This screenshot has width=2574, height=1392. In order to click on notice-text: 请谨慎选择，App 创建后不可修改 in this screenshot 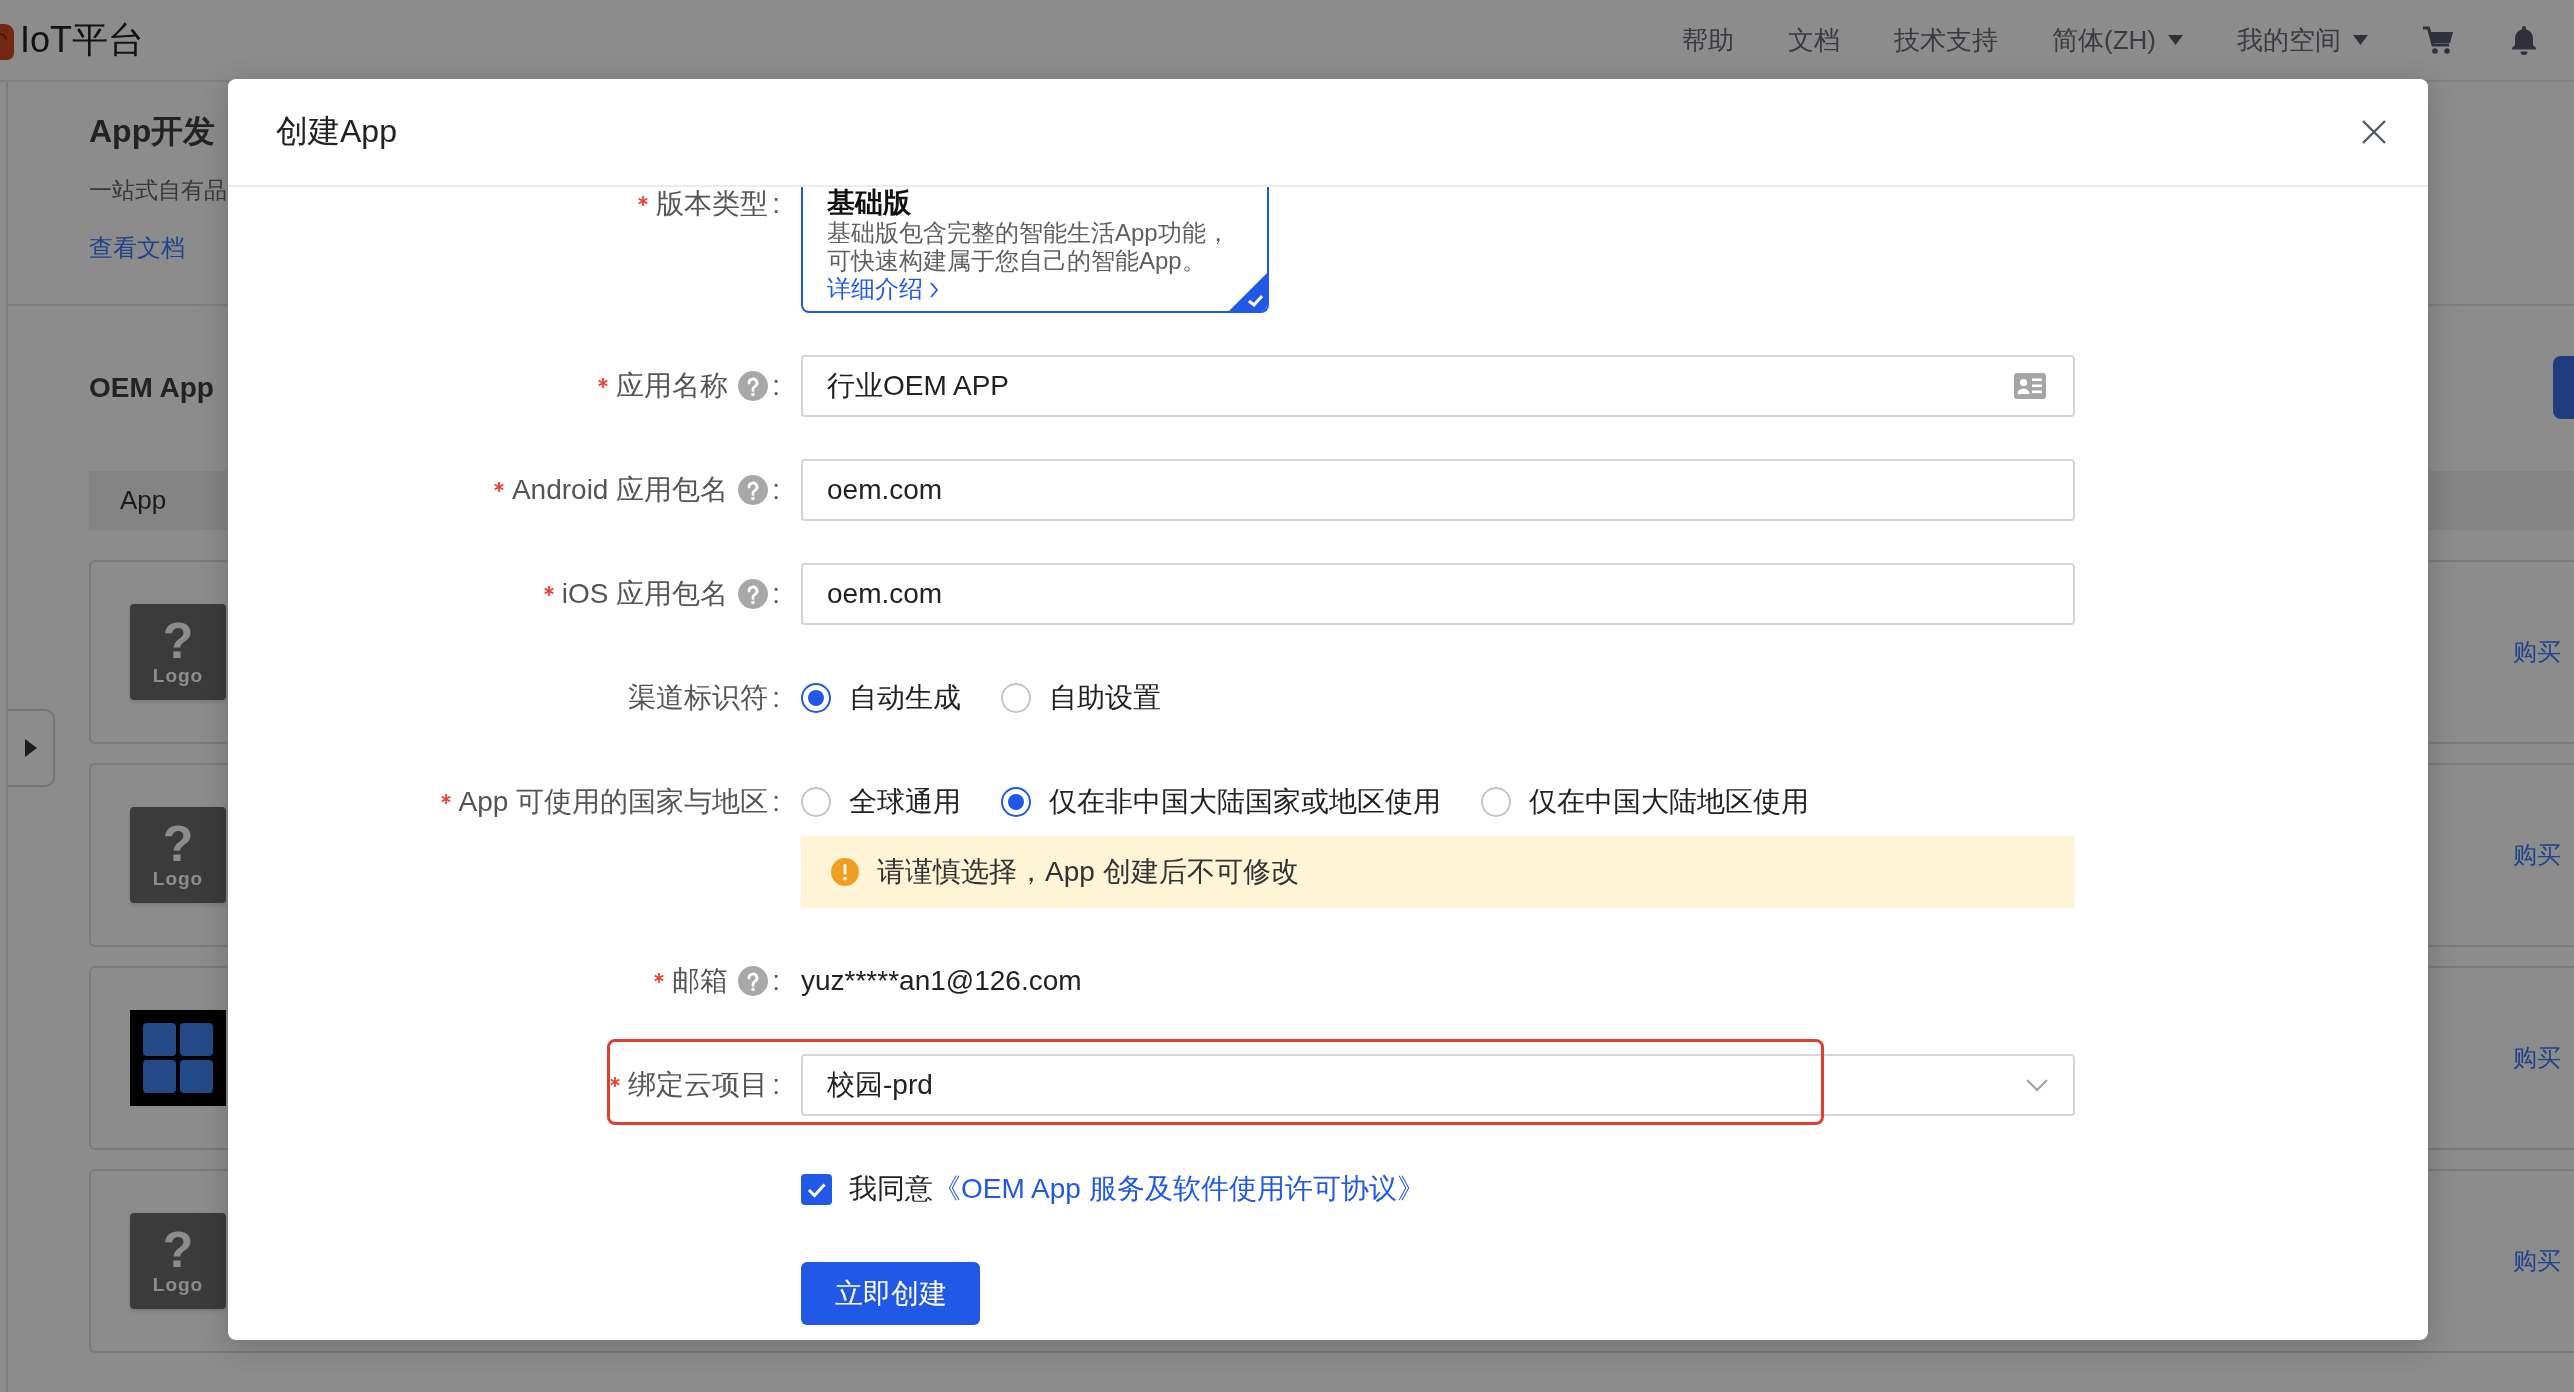, I will do `click(1088, 872)`.